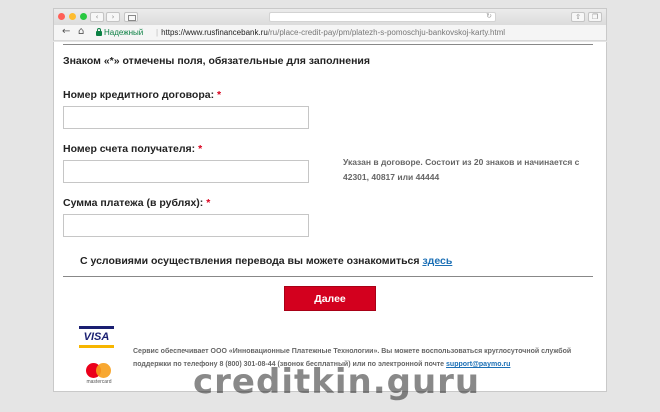 The width and height of the screenshot is (660, 412). What do you see at coordinates (124, 32) in the screenshot?
I see `secure-label: Надежный` at bounding box center [124, 32].